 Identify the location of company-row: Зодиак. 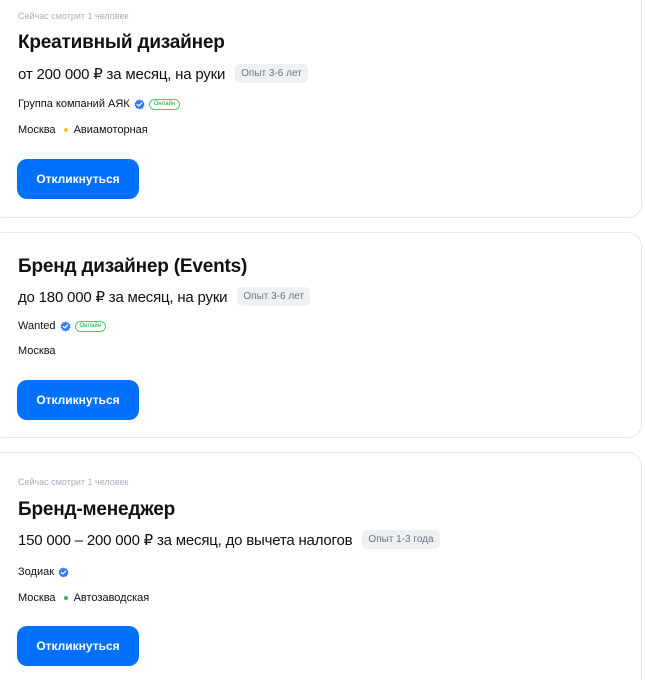
(43, 572).